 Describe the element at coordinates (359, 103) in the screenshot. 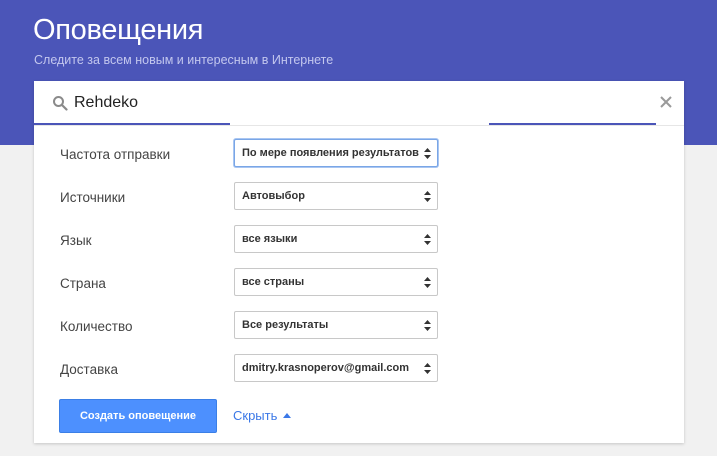

I see `search-bar: Rehdeko` at that location.